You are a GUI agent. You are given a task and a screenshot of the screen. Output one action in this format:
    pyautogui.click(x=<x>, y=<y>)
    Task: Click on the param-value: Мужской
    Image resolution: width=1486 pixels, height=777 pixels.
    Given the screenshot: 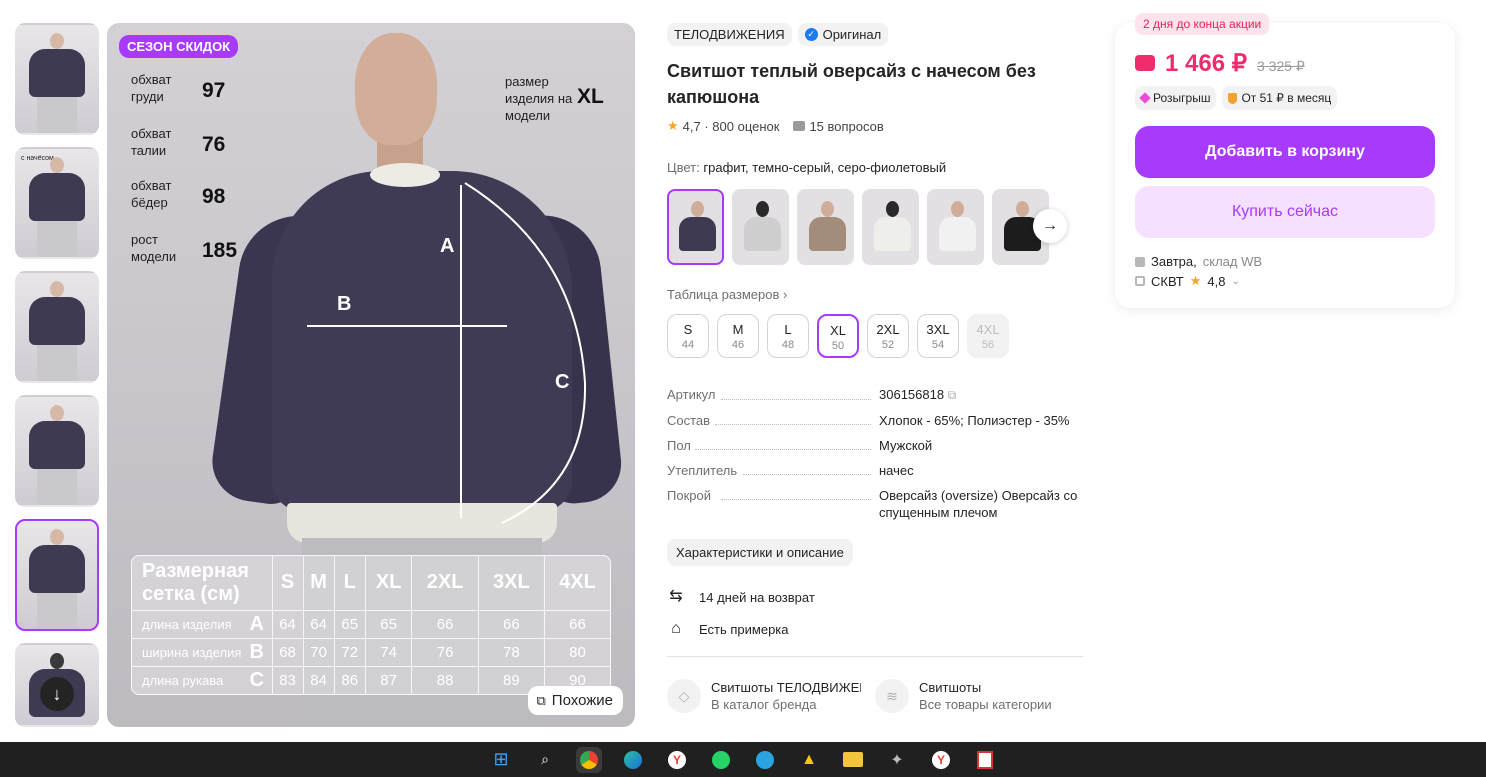 What is the action you would take?
    pyautogui.click(x=906, y=445)
    